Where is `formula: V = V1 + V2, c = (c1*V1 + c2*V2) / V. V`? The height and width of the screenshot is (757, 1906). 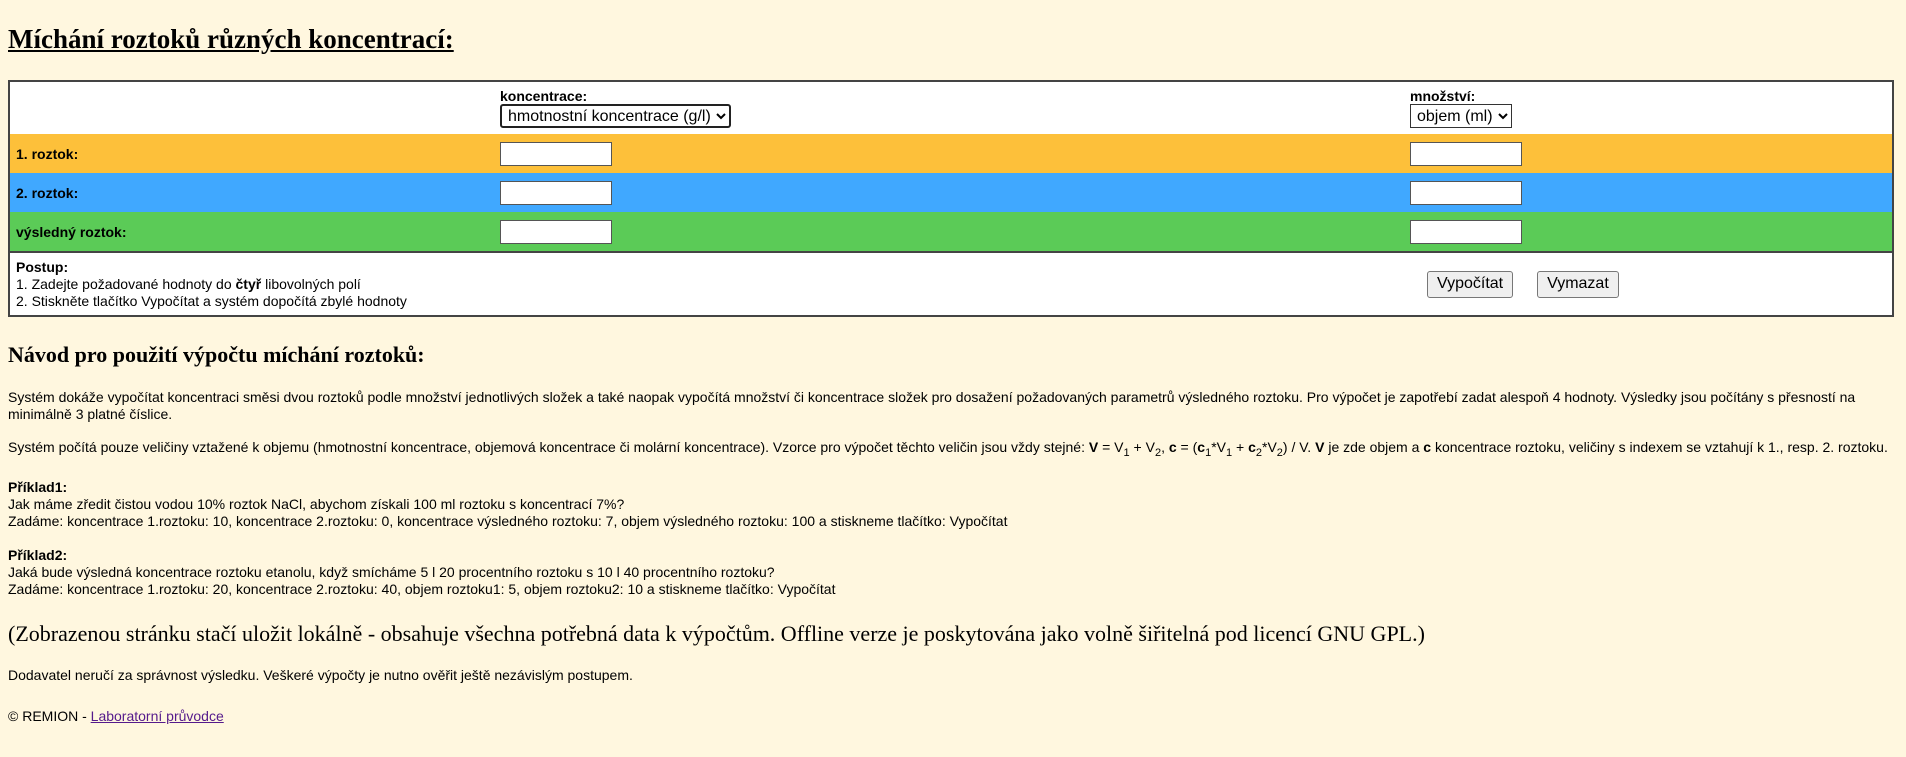 formula: V = V1 + V2, c = (c1*V1 + c2*V2) / V. V is located at coordinates (1206, 449).